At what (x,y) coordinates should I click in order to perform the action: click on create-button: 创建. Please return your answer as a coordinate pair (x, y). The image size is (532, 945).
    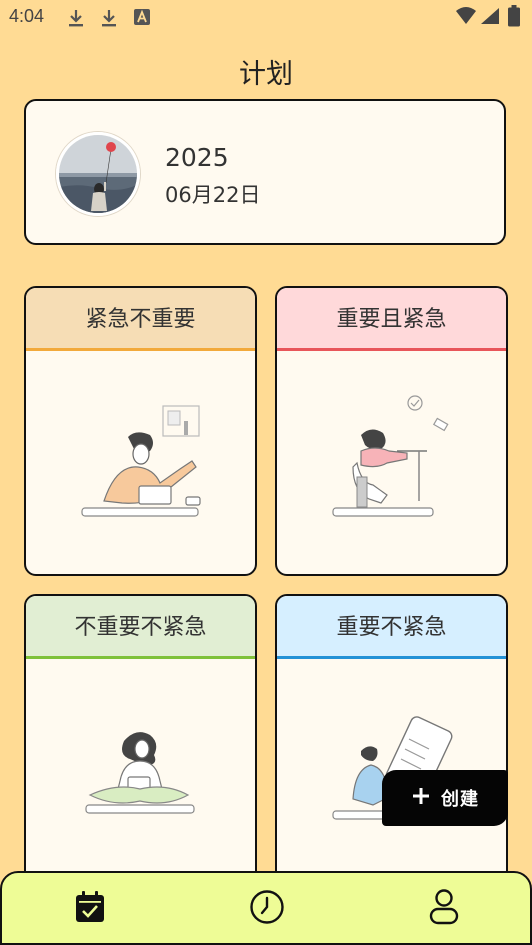
    Looking at the image, I should click on (445, 798).